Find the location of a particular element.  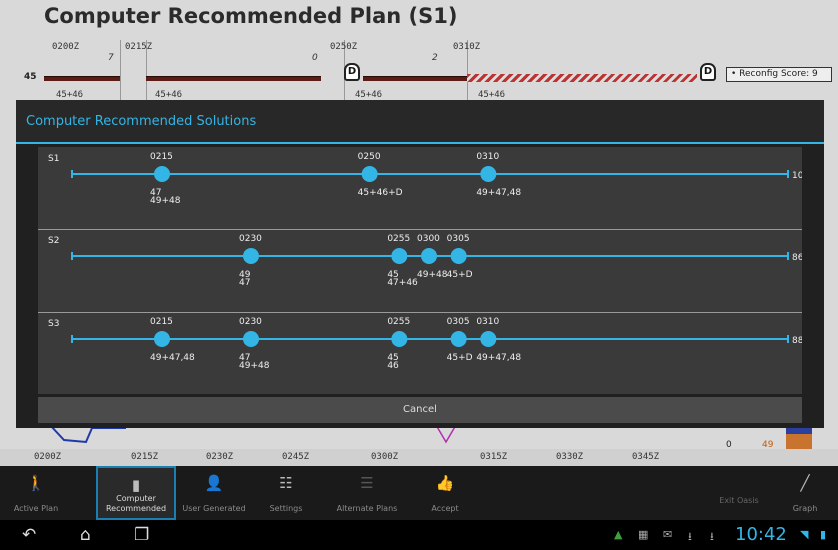

point-time-label: 0250 is located at coordinates (369, 157).